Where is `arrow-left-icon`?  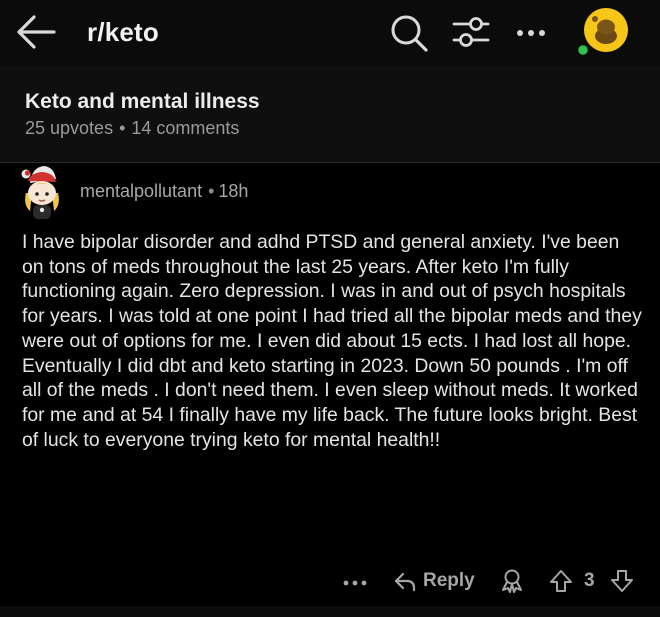 arrow-left-icon is located at coordinates (36, 32).